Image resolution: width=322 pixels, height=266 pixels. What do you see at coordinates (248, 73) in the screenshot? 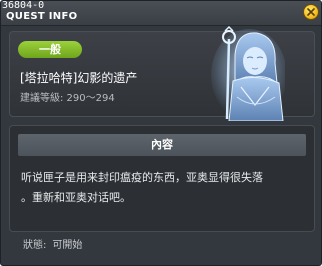
I see `npc-portrait` at bounding box center [248, 73].